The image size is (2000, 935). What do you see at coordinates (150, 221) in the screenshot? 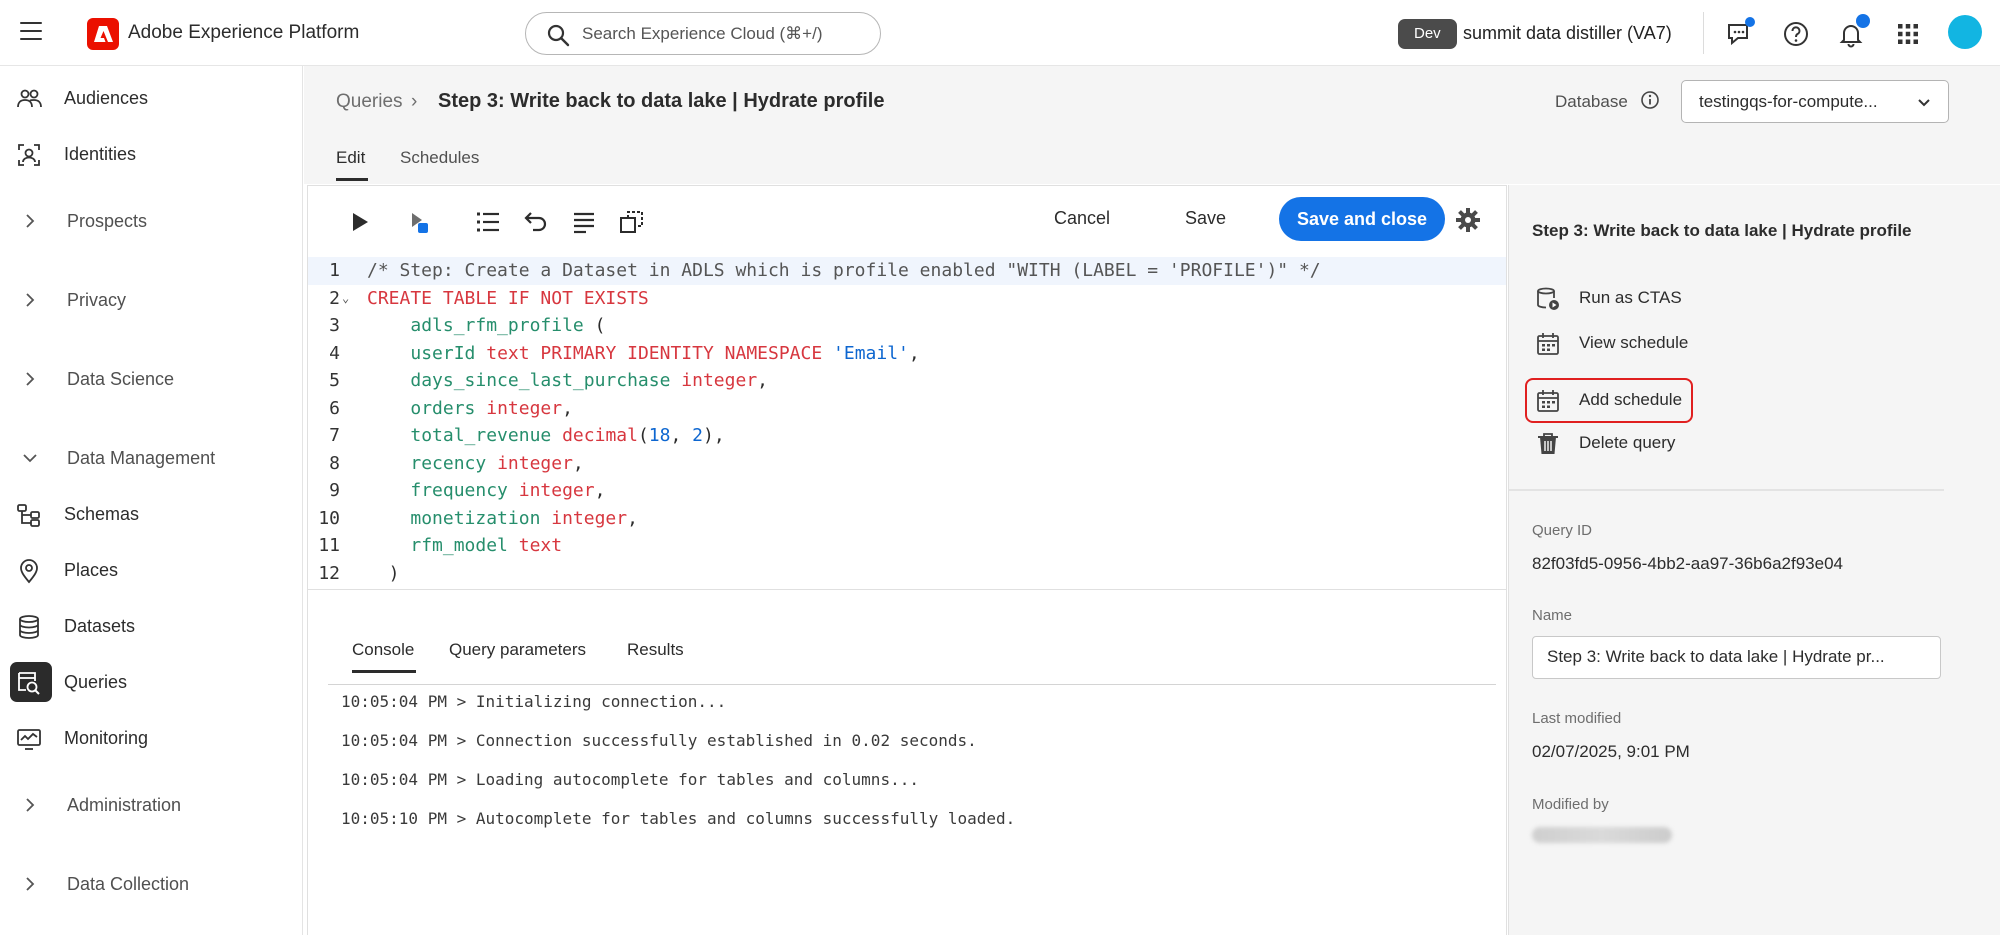
I see `sidebar-group-prospects: Prospects` at bounding box center [150, 221].